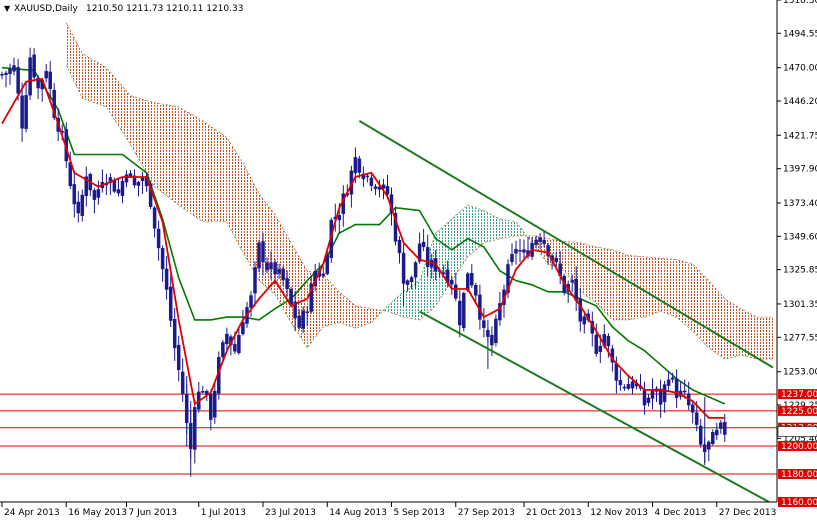  I want to click on price-tag-label: 1180.00, so click(799, 475).